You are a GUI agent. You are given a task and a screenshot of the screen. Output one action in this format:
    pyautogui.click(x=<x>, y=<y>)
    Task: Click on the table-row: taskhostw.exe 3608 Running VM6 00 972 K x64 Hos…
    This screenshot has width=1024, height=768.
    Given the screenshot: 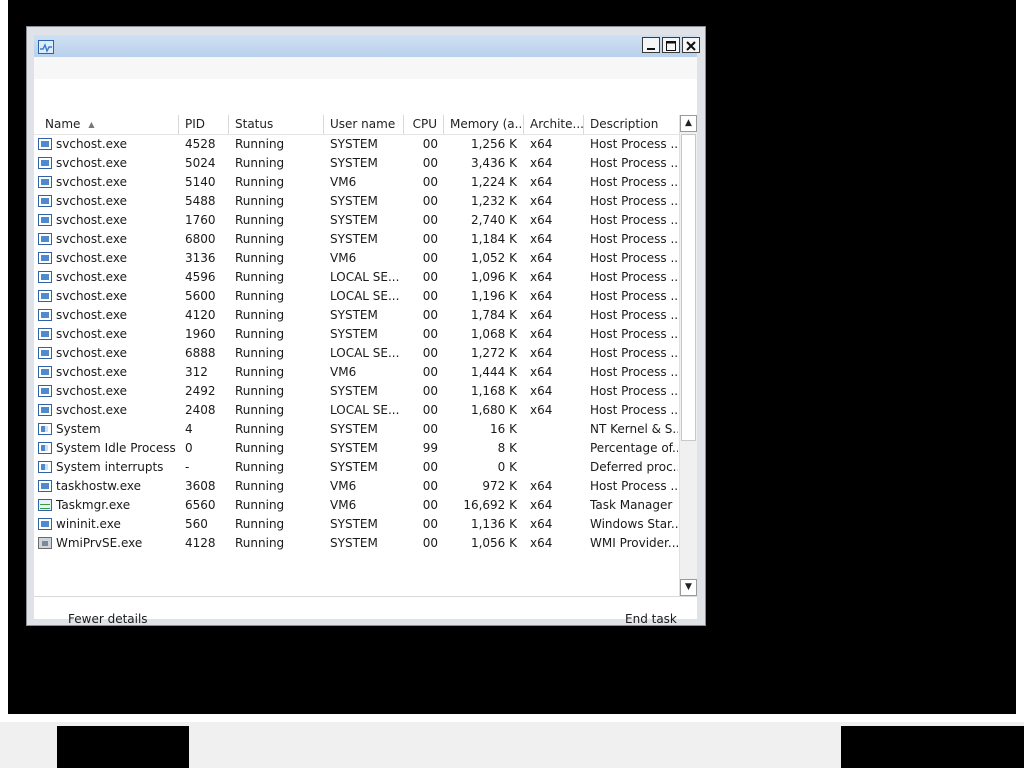 What is the action you would take?
    pyautogui.click(x=356, y=486)
    